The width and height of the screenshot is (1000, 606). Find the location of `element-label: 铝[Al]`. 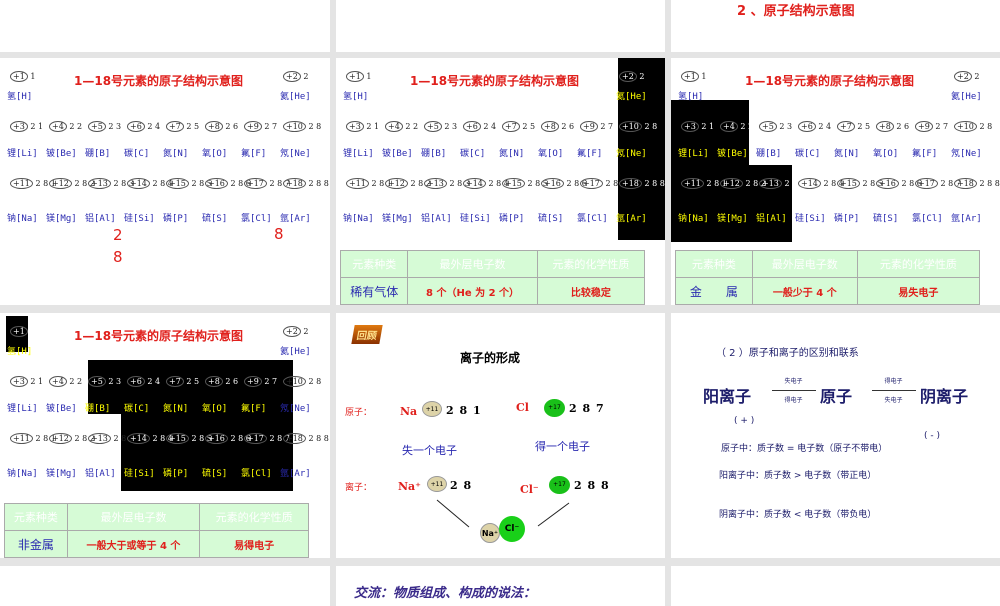

element-label: 铝[Al] is located at coordinates (100, 474).